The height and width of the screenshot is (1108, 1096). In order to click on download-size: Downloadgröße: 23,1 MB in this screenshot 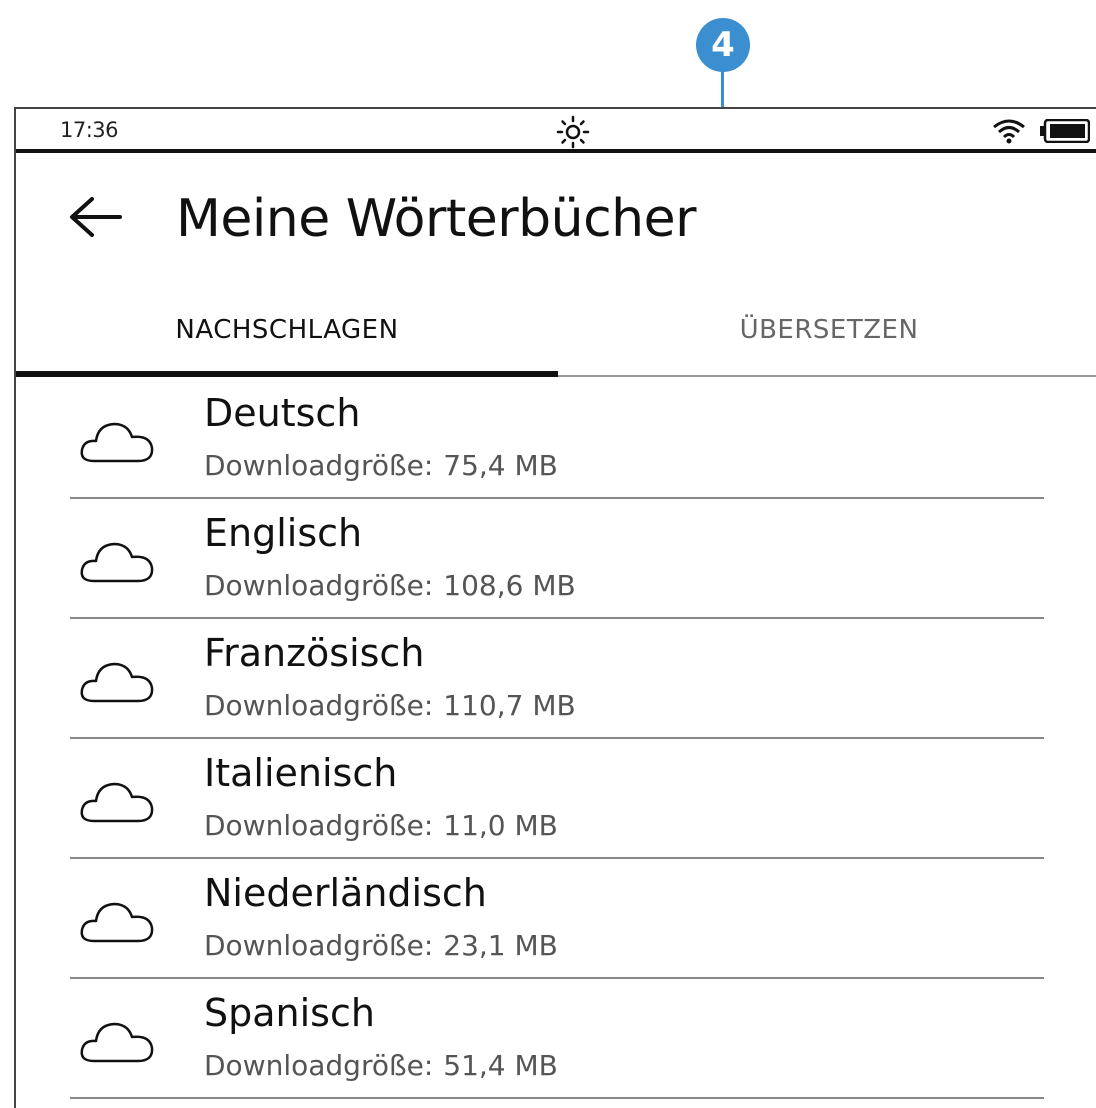, I will do `click(381, 945)`.